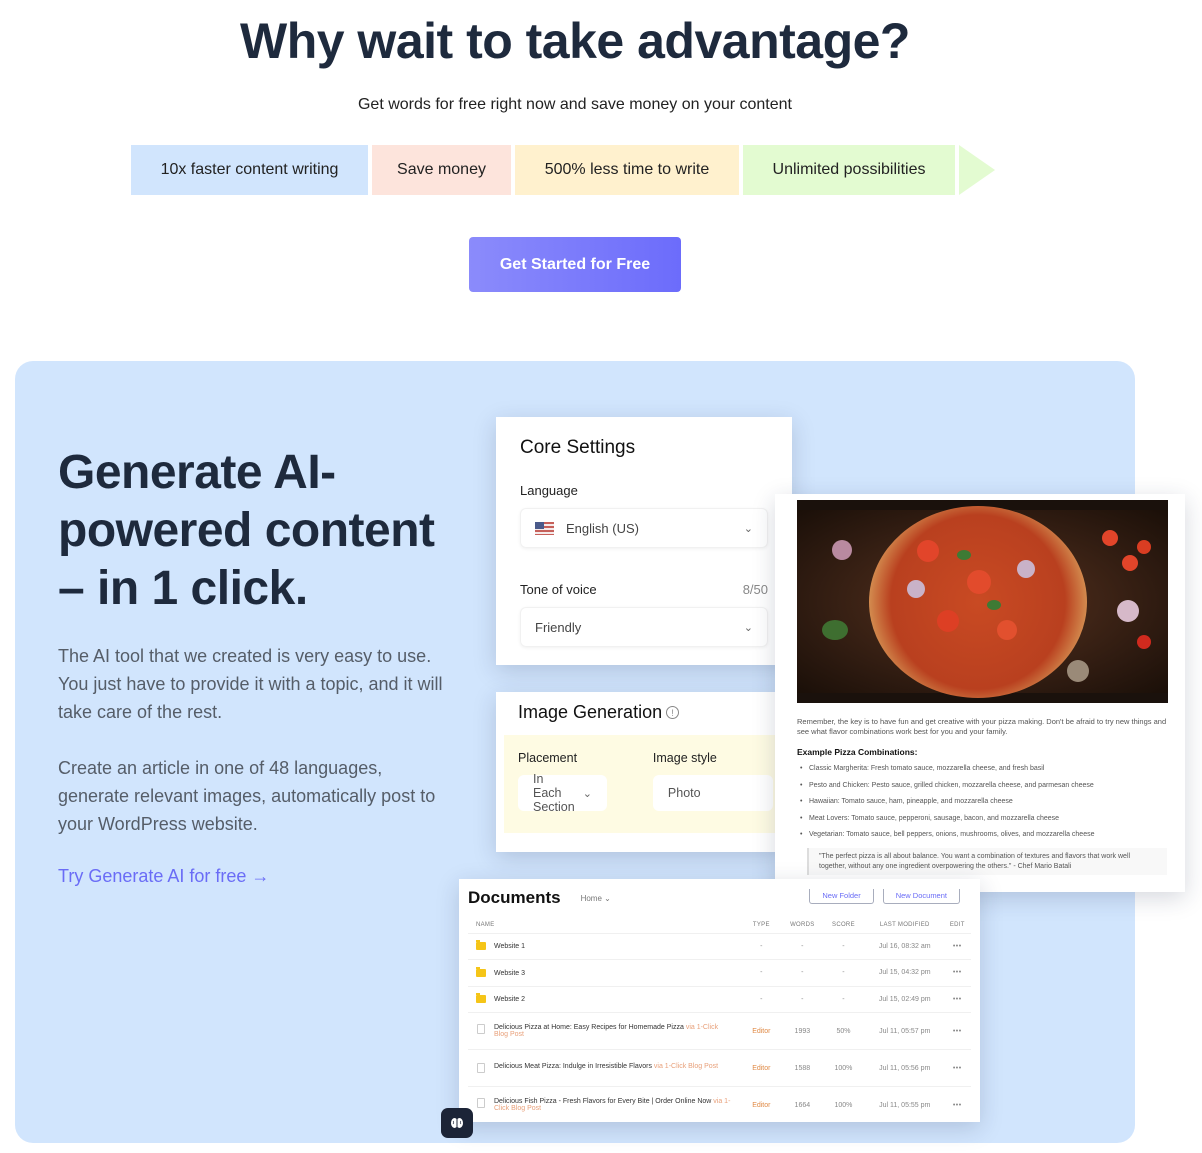 This screenshot has width=1202, height=1153. Describe the element at coordinates (558, 627) in the screenshot. I see `tone-value: Friendly` at that location.